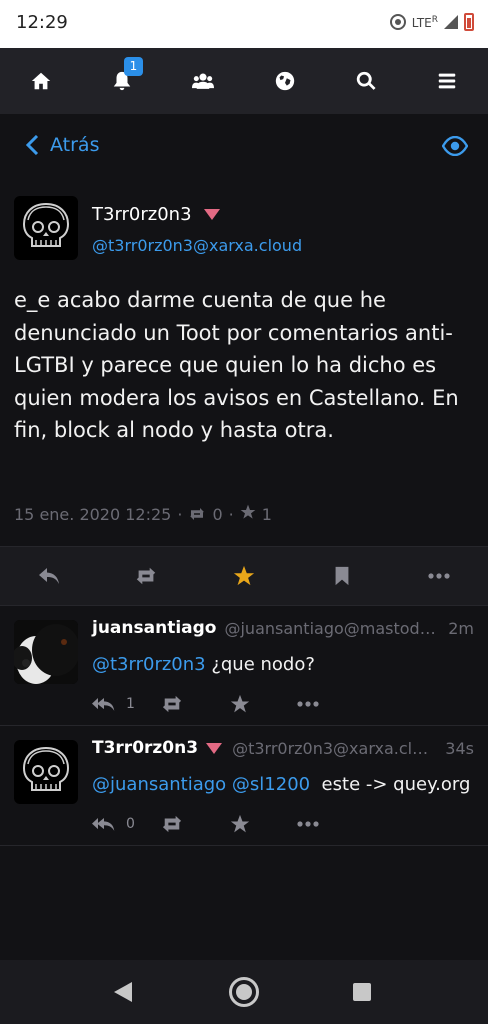 This screenshot has width=488, height=1024. Describe the element at coordinates (244, 24) in the screenshot. I see `android-status-bar: 12:29 LTER` at that location.